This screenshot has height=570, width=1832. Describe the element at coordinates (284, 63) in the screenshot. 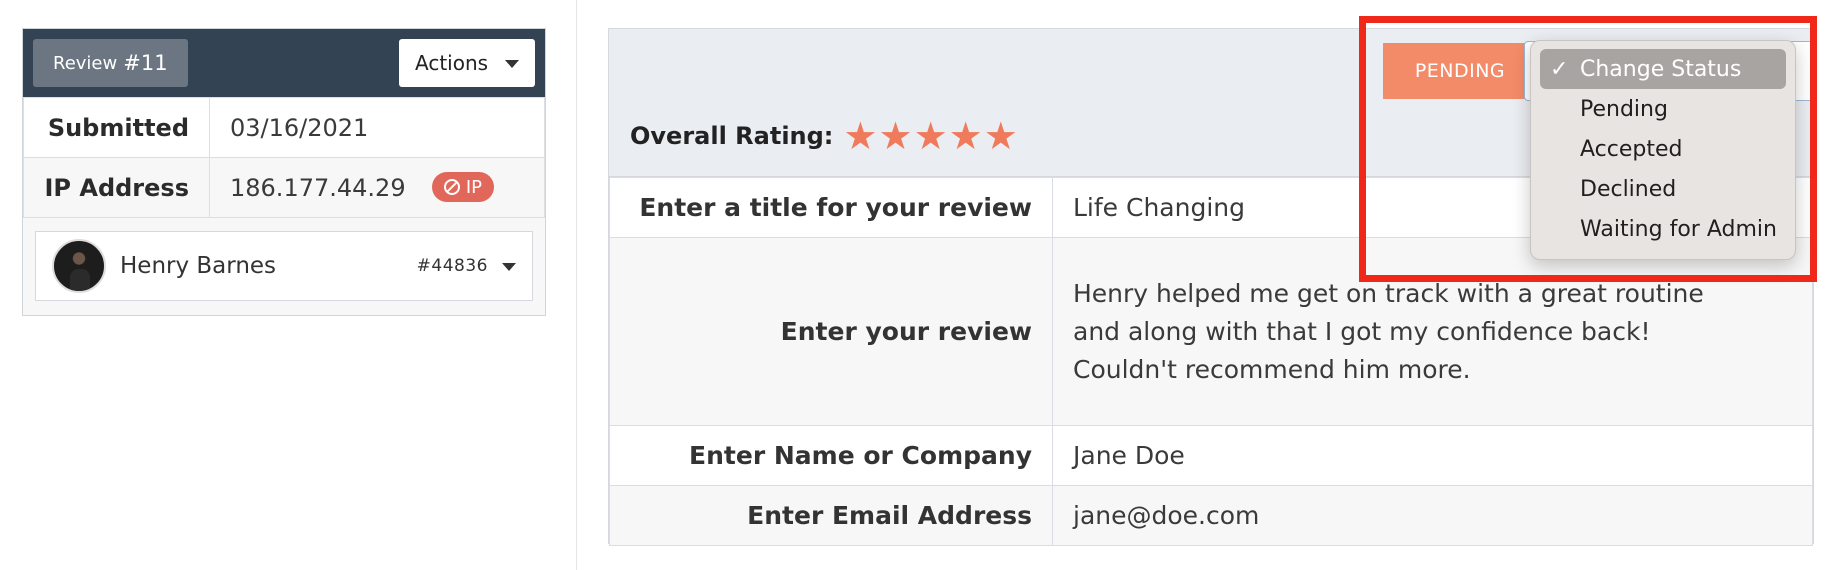

I see `review-header-bar: Review #11 Actions` at that location.